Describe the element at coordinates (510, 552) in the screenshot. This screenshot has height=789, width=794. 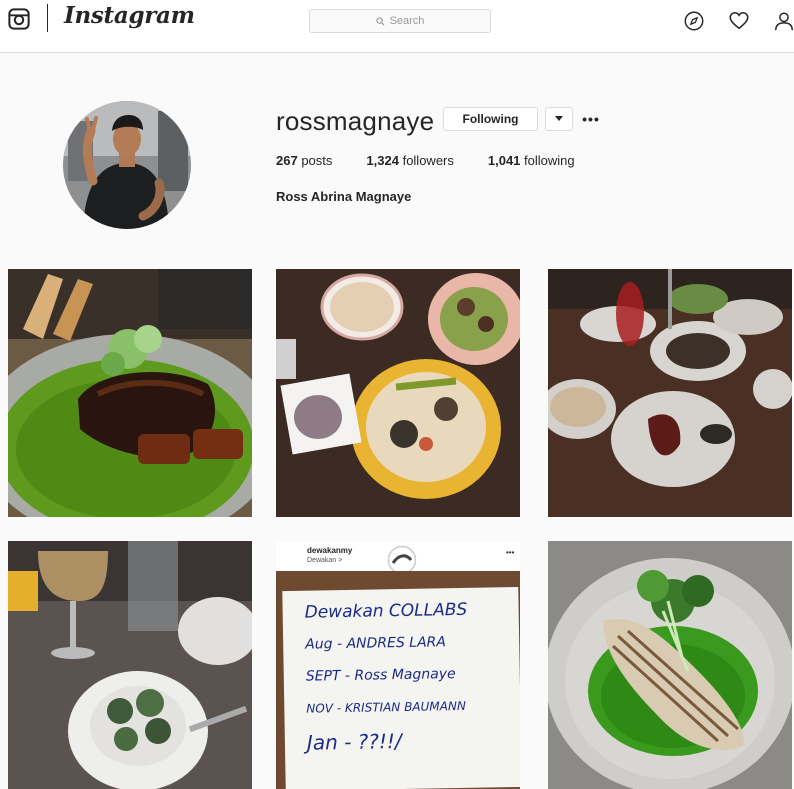
I see `embedded-more-icon: •••` at that location.